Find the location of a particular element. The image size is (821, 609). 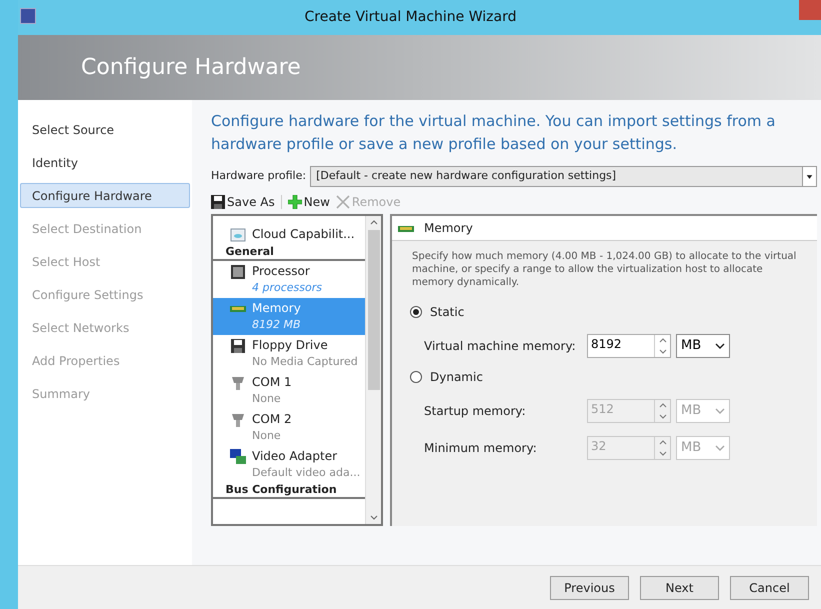

toolbar-button: New is located at coordinates (309, 202).